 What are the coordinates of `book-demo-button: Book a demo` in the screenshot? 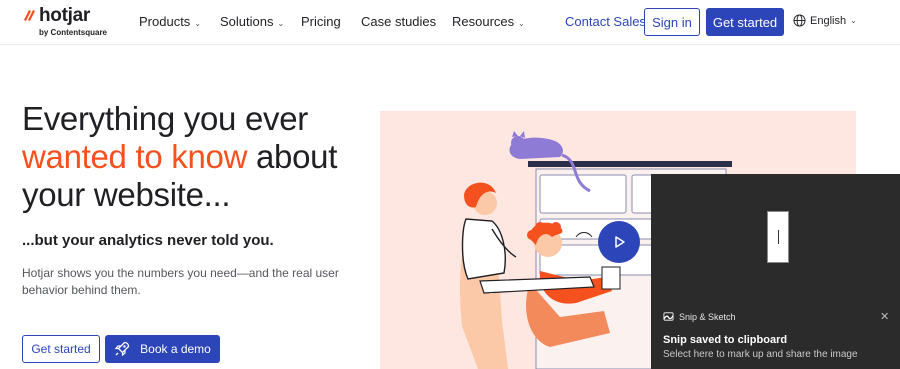 It's located at (162, 349).